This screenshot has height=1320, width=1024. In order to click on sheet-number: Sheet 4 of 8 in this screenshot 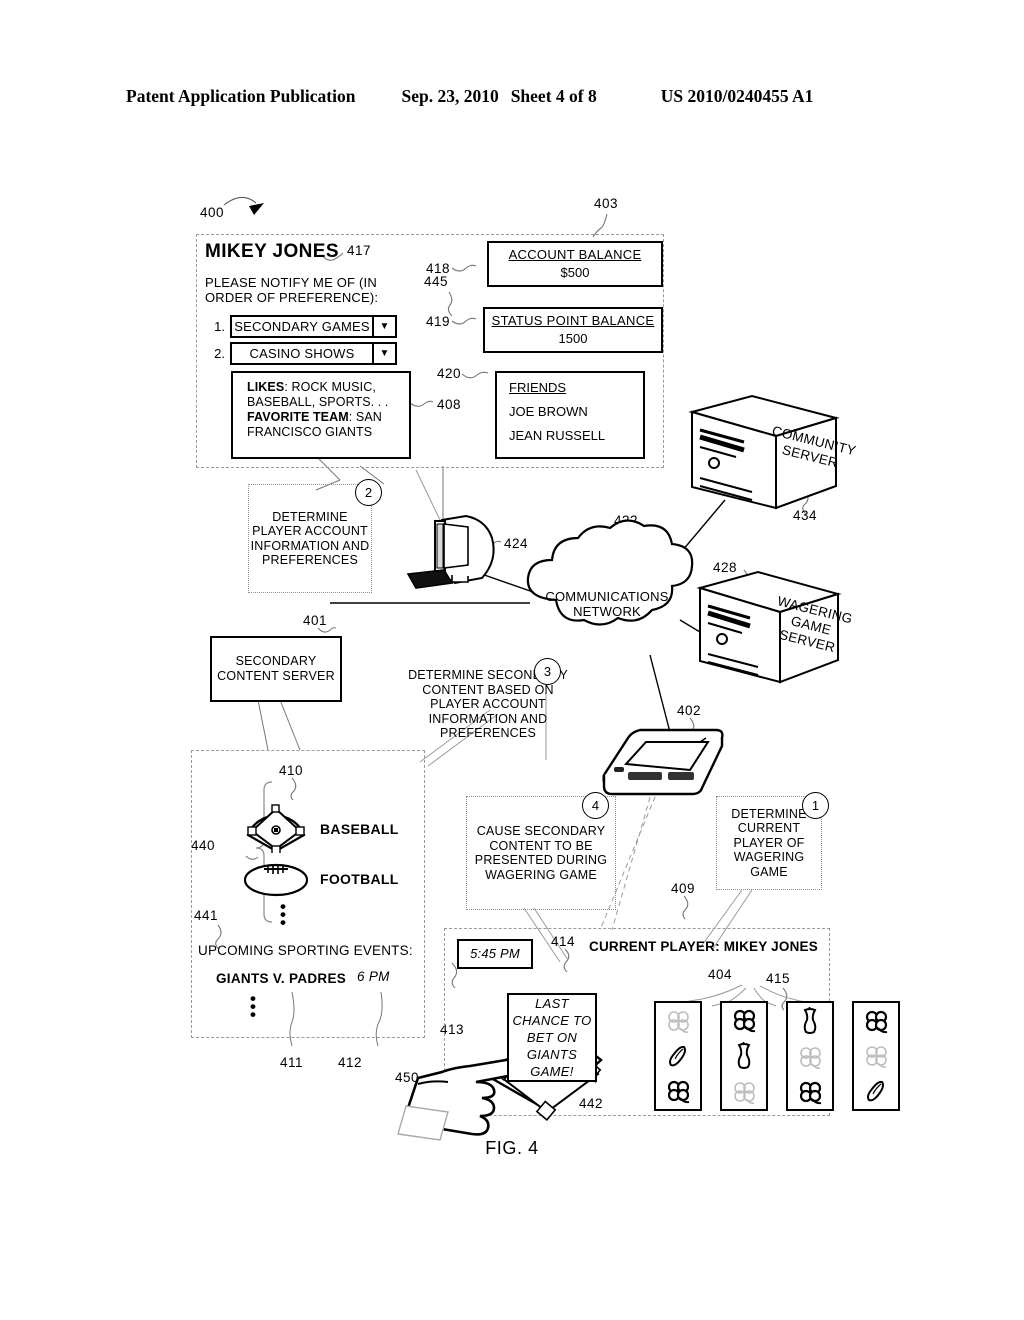, I will do `click(553, 96)`.